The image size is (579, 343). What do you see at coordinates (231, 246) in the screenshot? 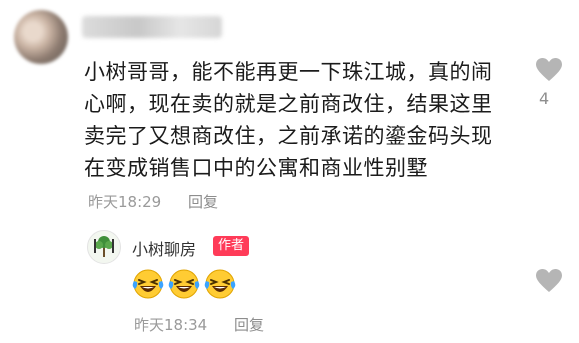
I see `author-badge: 作者` at bounding box center [231, 246].